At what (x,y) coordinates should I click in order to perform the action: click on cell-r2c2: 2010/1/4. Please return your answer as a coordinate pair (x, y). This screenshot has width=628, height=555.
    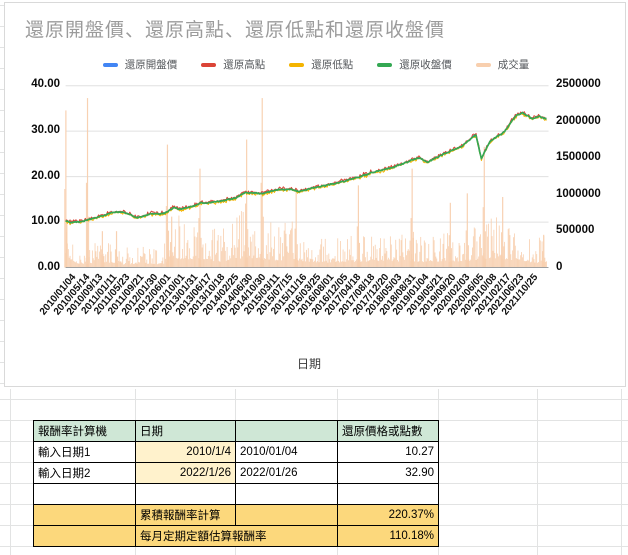
    Looking at the image, I should click on (185, 452).